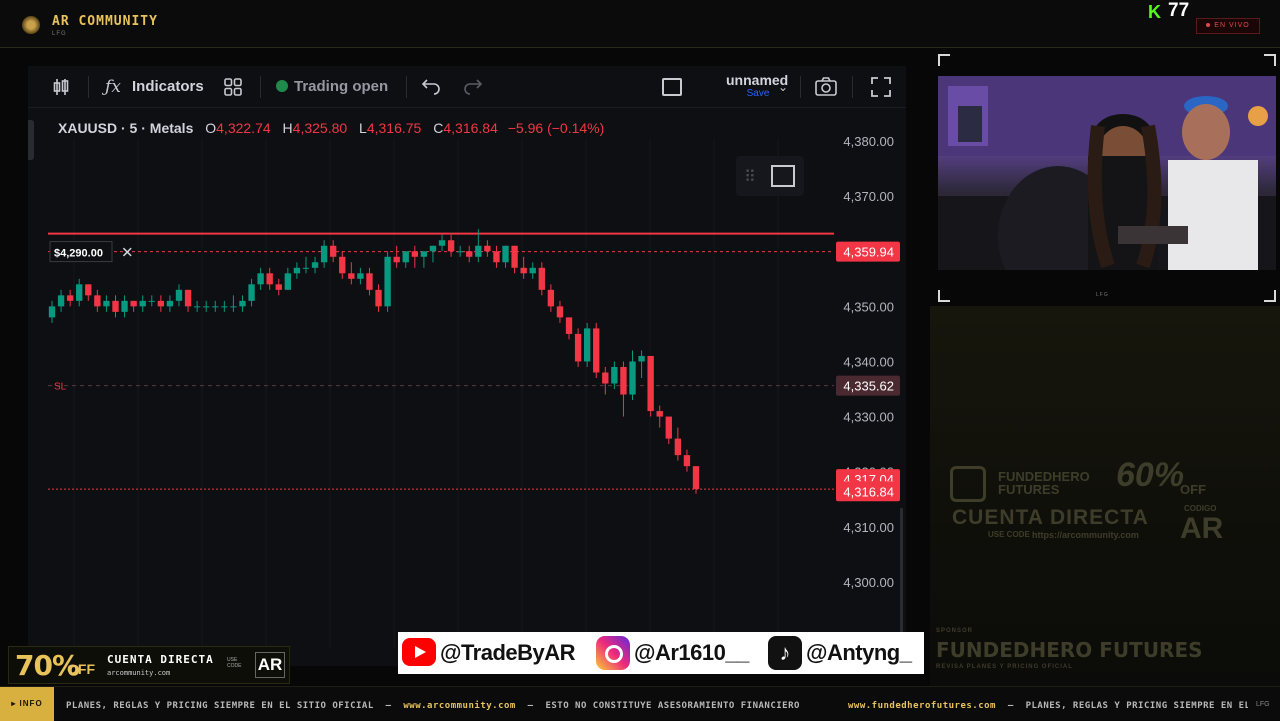 The height and width of the screenshot is (721, 1280). What do you see at coordinates (785, 653) in the screenshot?
I see `tiktok-icon: ♪` at bounding box center [785, 653].